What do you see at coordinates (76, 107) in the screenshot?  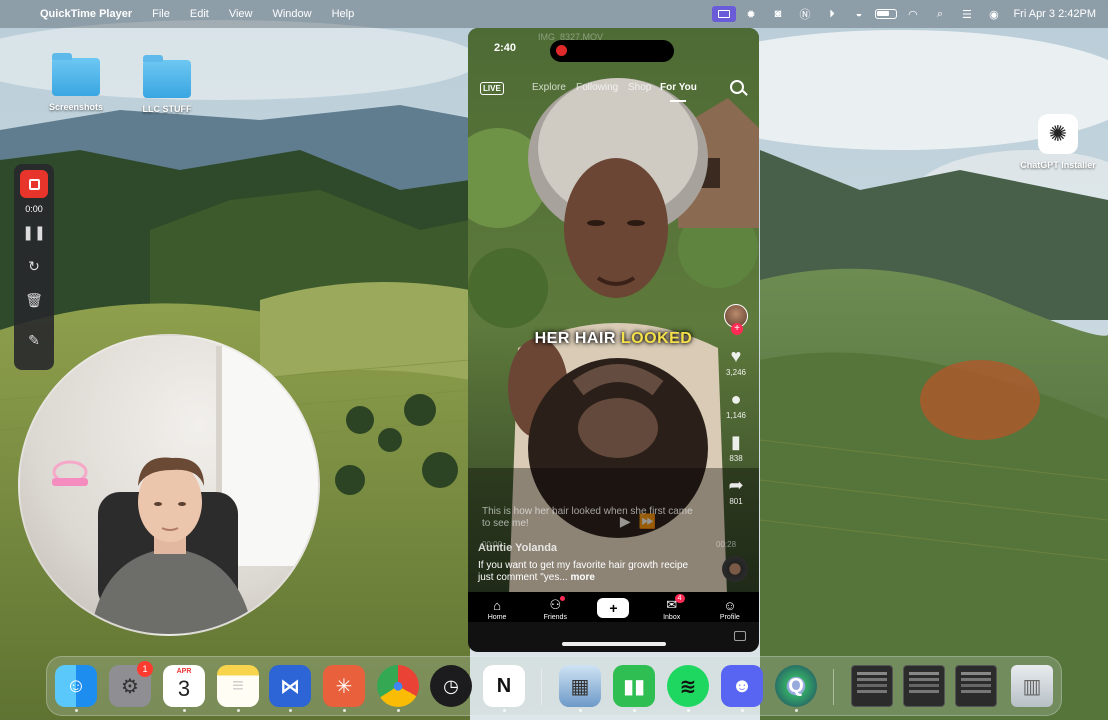 I see `desktop-item-label: Screenshots` at bounding box center [76, 107].